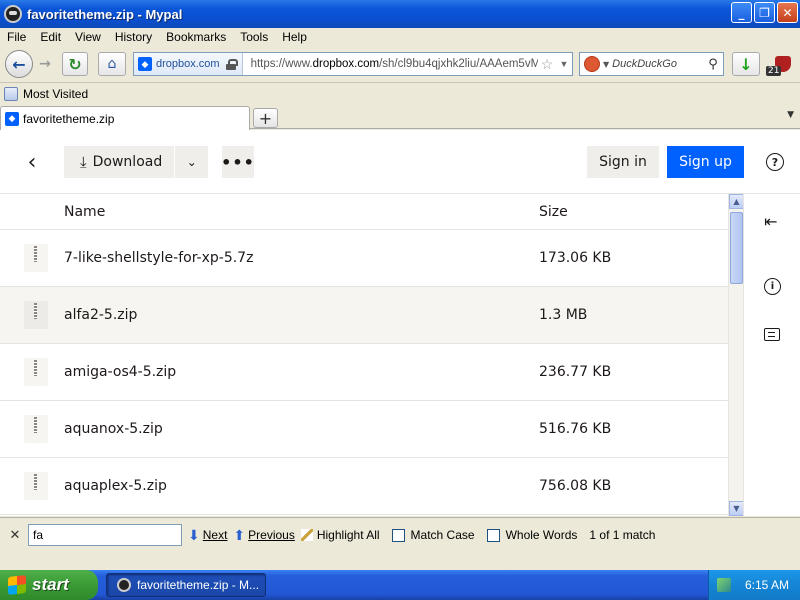 The image size is (800, 600). I want to click on search-box: ▼ DuckDuckGo ⚲, so click(651, 64).